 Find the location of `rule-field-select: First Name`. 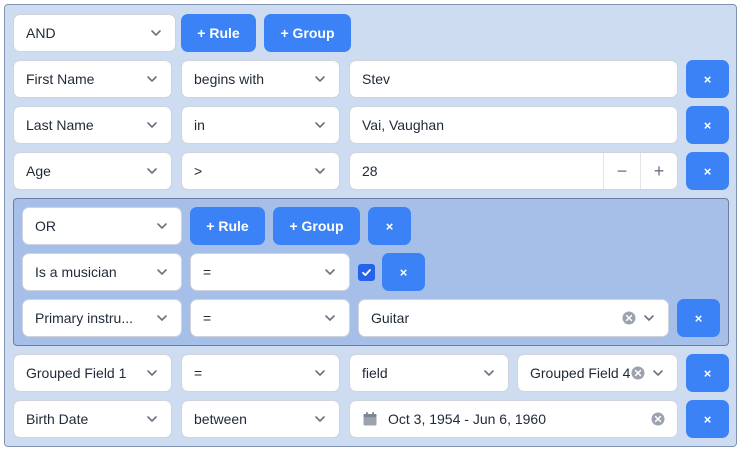

rule-field-select: First Name is located at coordinates (92, 79).